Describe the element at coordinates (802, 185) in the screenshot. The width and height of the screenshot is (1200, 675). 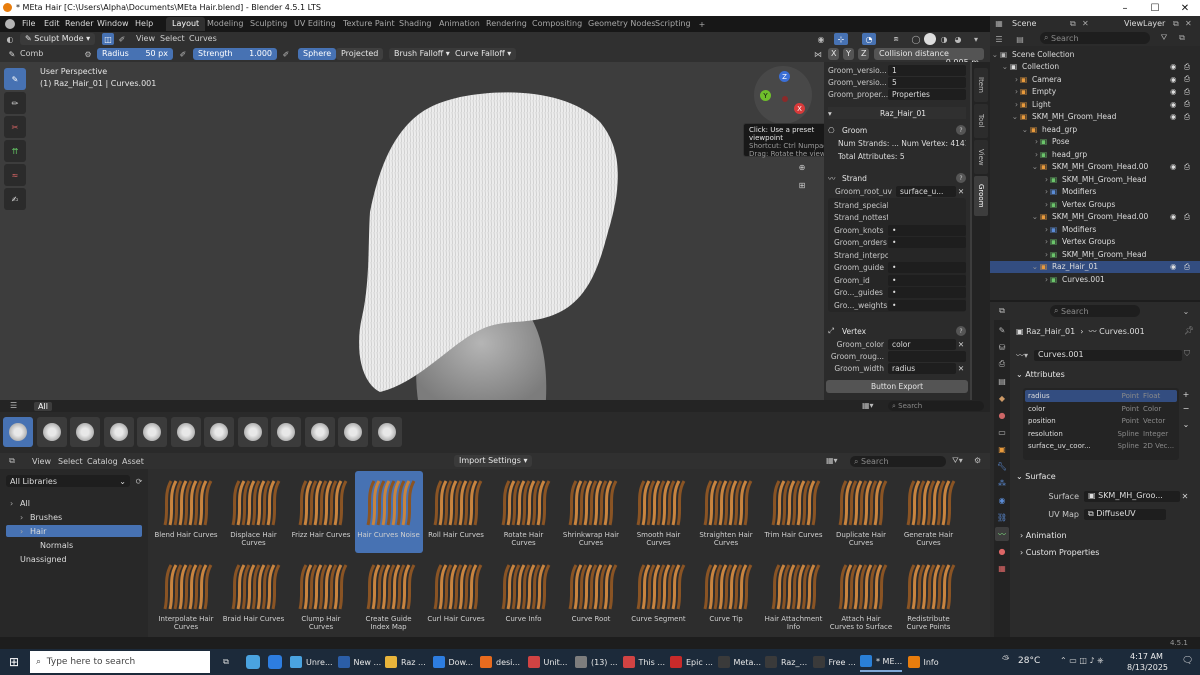
I see `camera-view-icon: ⊞` at that location.